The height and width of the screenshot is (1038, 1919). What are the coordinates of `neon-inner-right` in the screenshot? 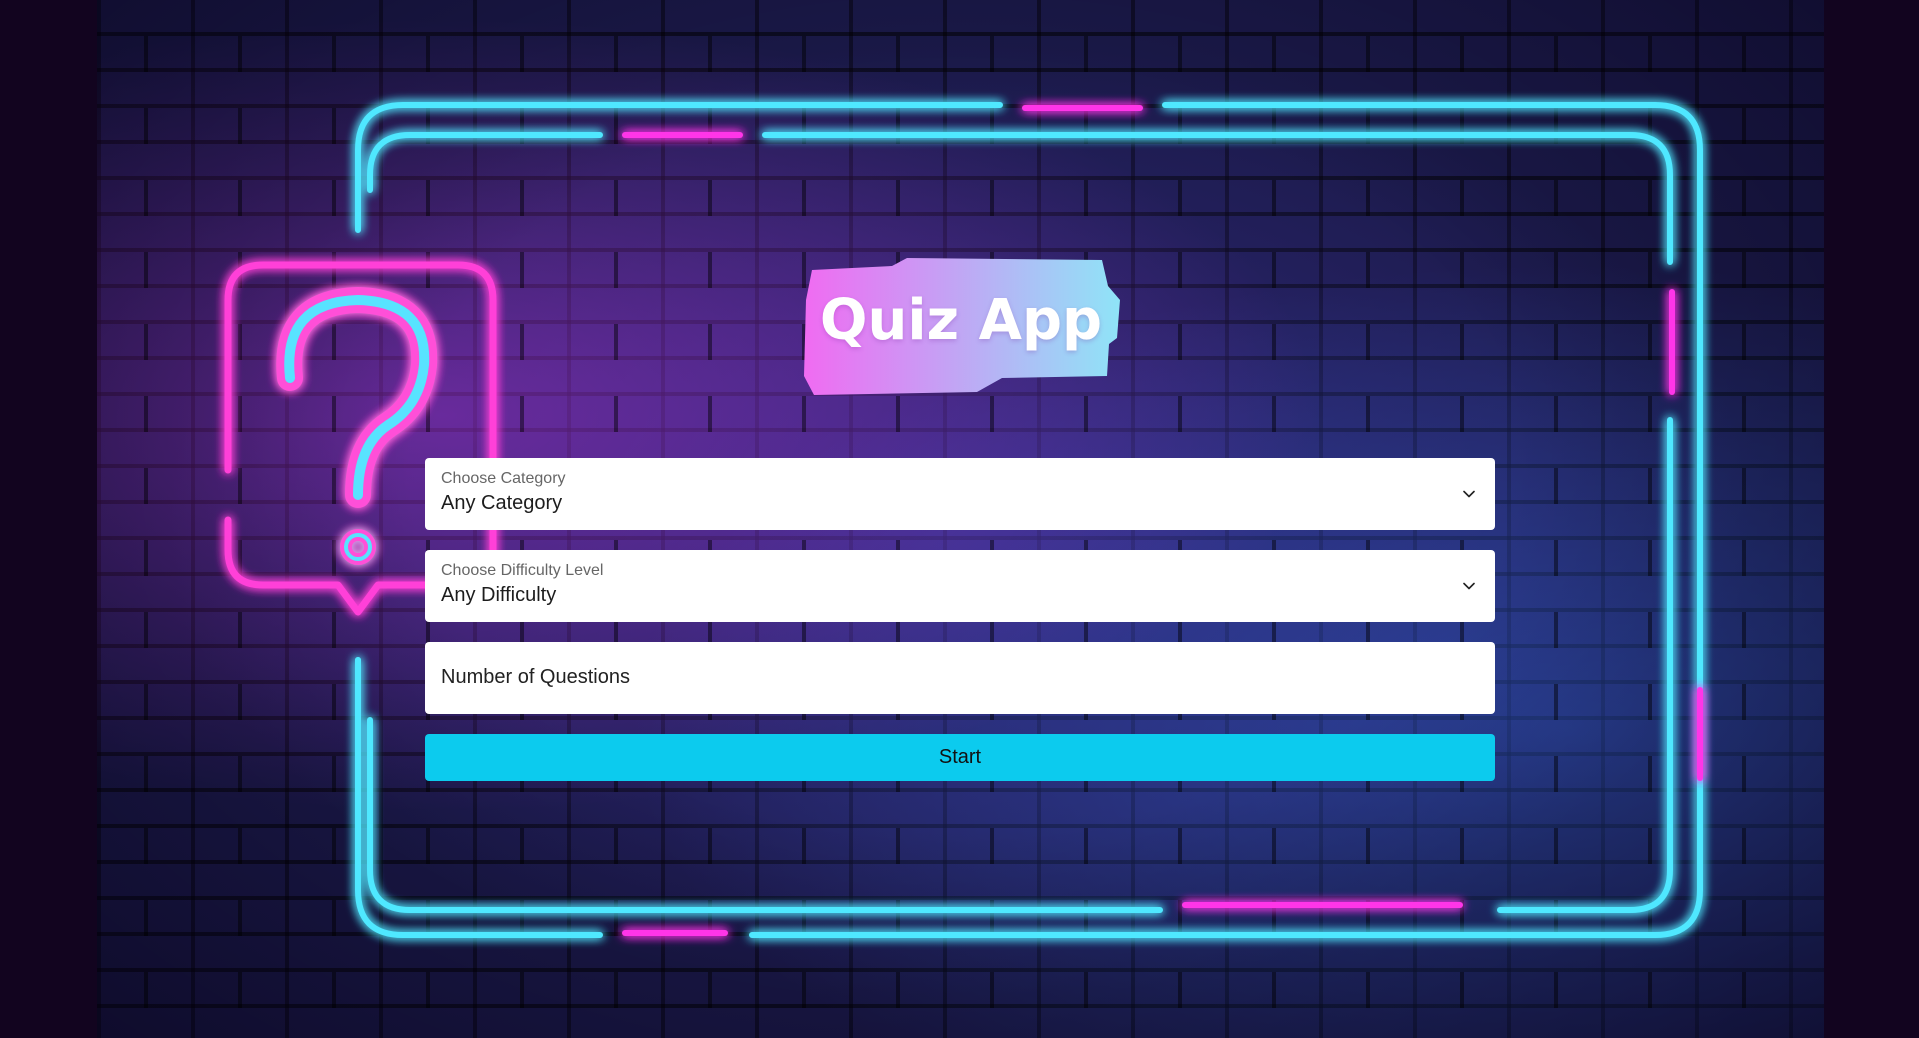 It's located at (1585, 665).